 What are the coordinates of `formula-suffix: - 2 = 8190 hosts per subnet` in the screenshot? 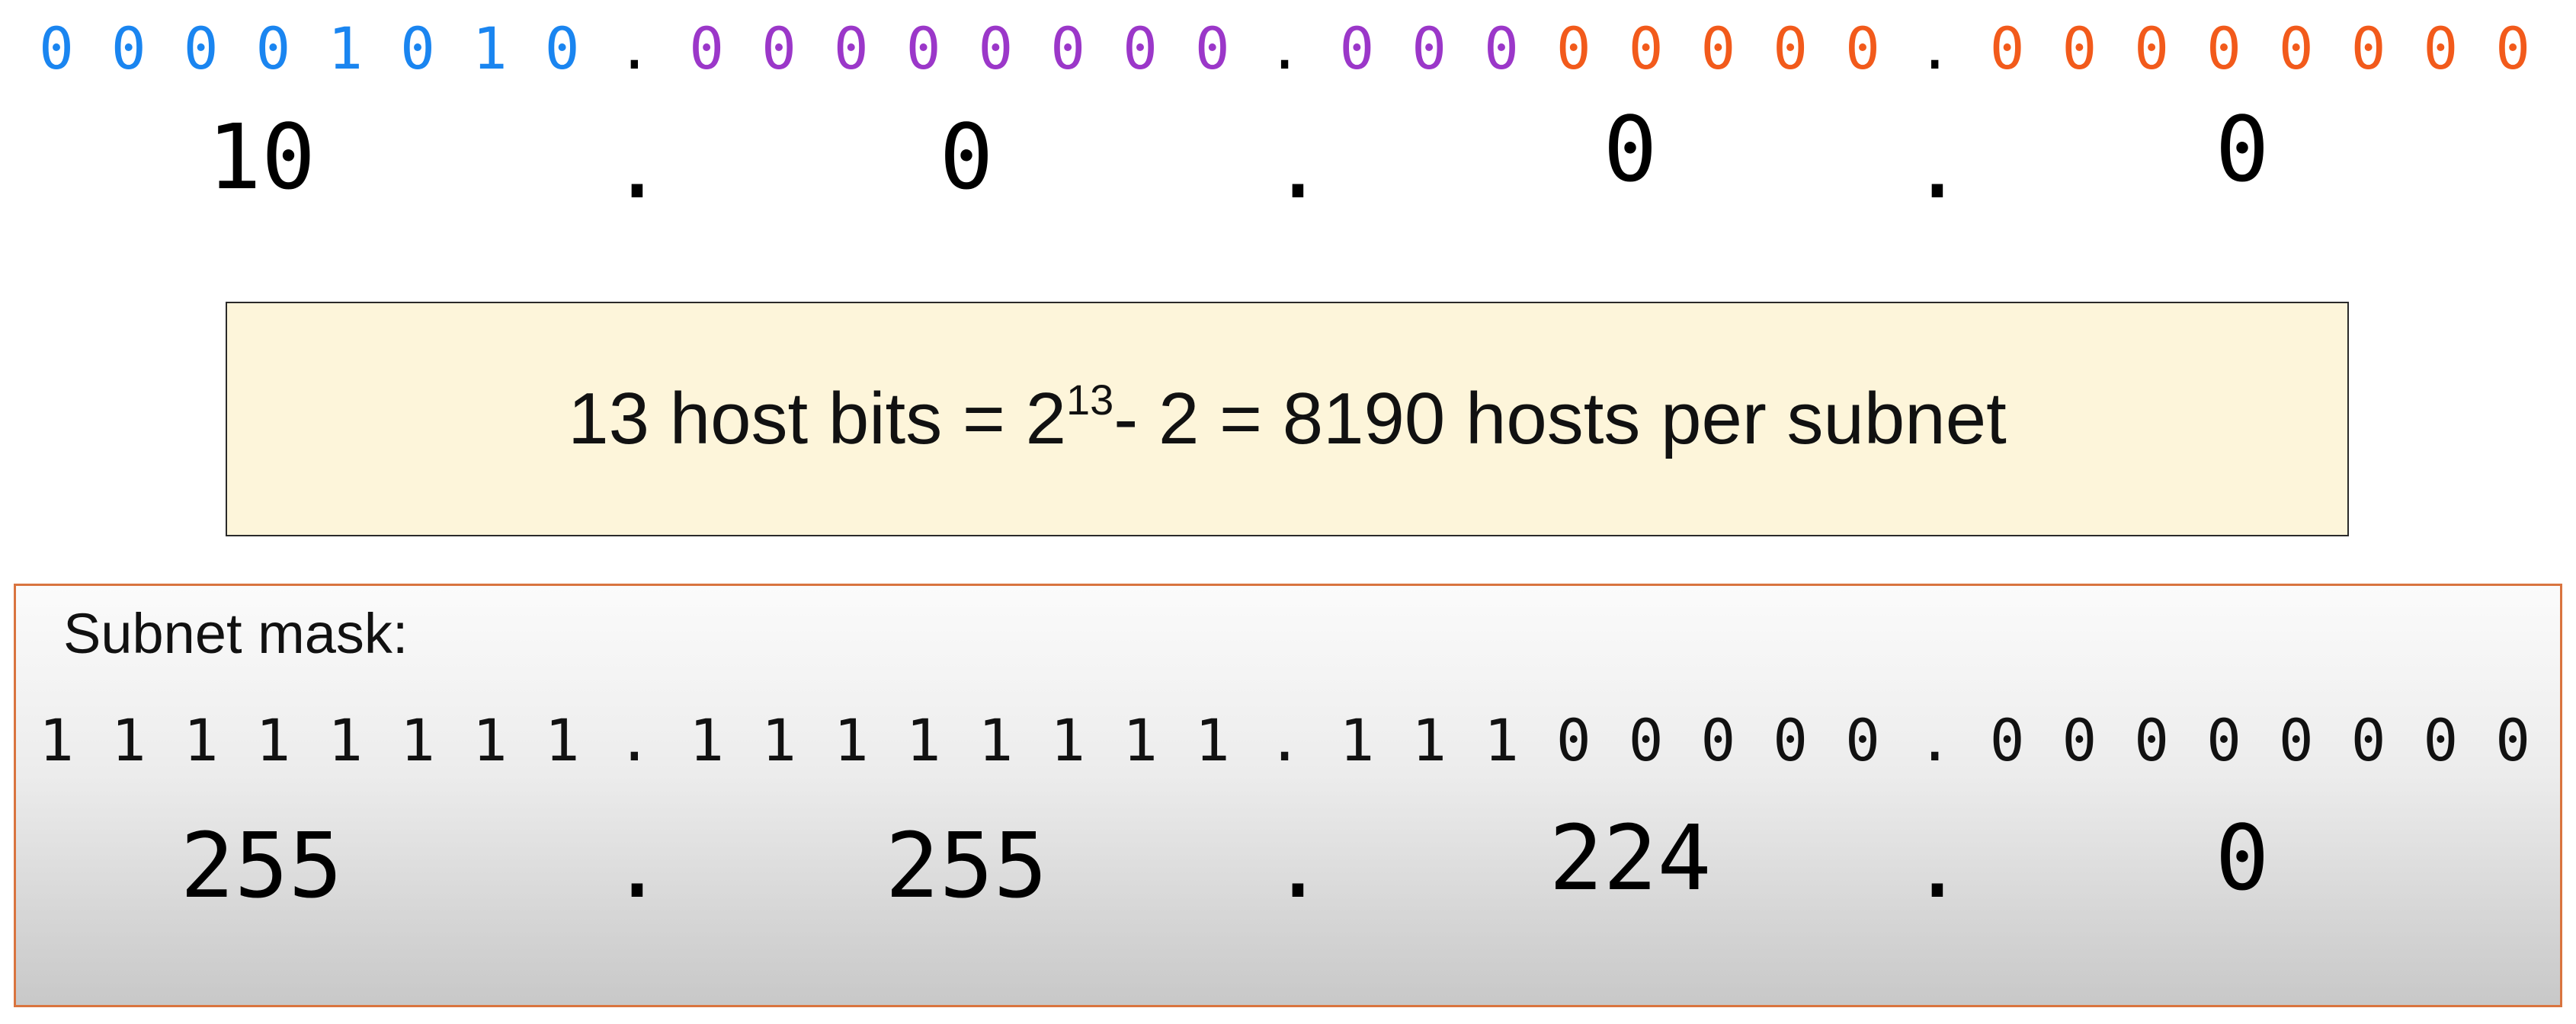 It's located at (1560, 418).